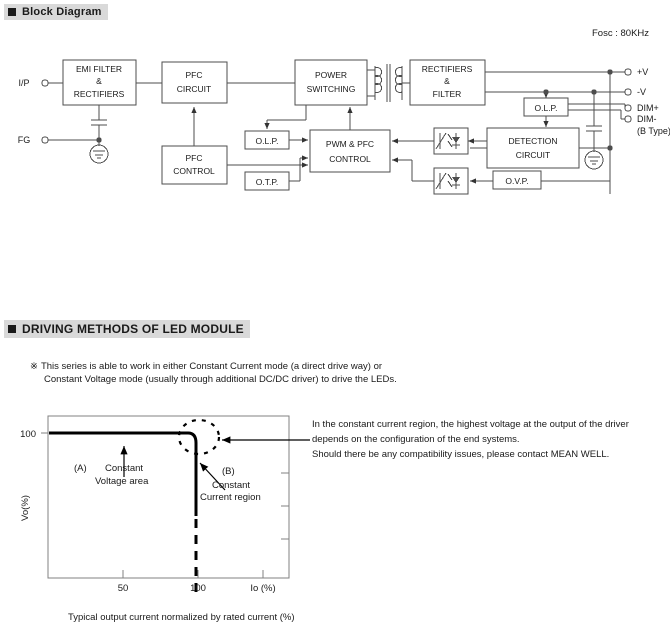 This screenshot has height=637, width=670. I want to click on terminal-label-dim-plus: DIM+, so click(648, 108).